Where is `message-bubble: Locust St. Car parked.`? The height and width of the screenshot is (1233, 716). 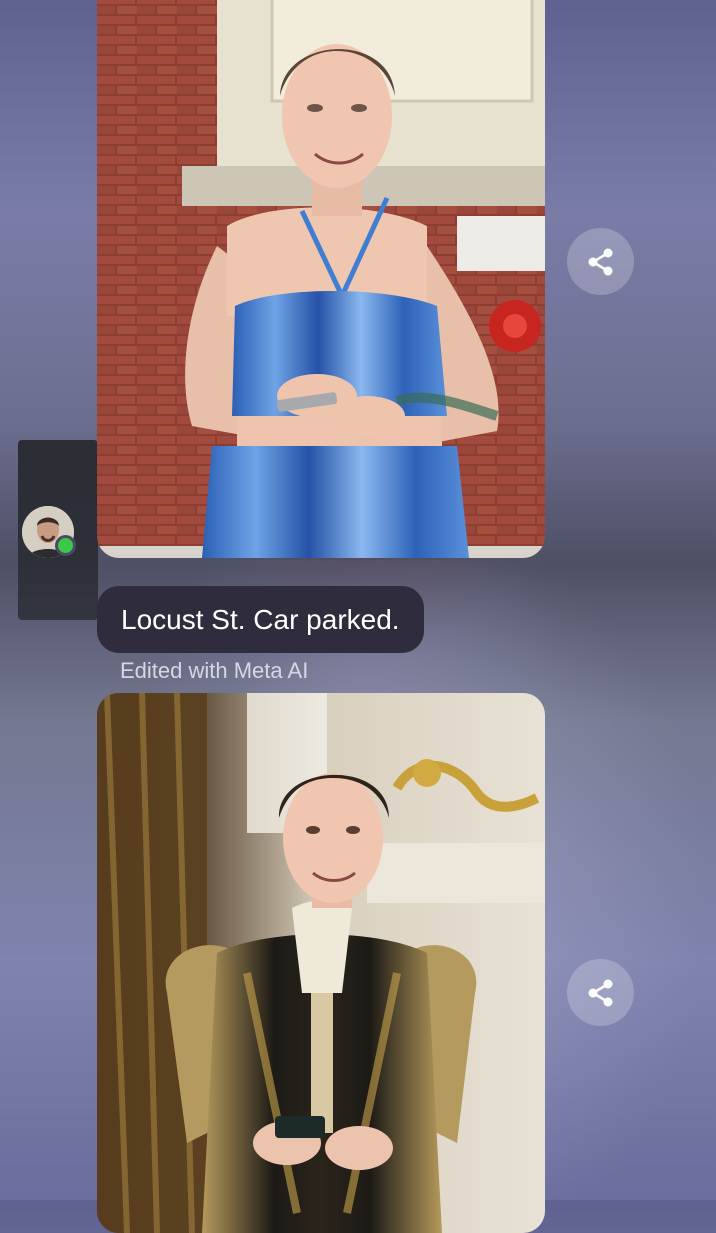
message-bubble: Locust St. Car parked. is located at coordinates (260, 619).